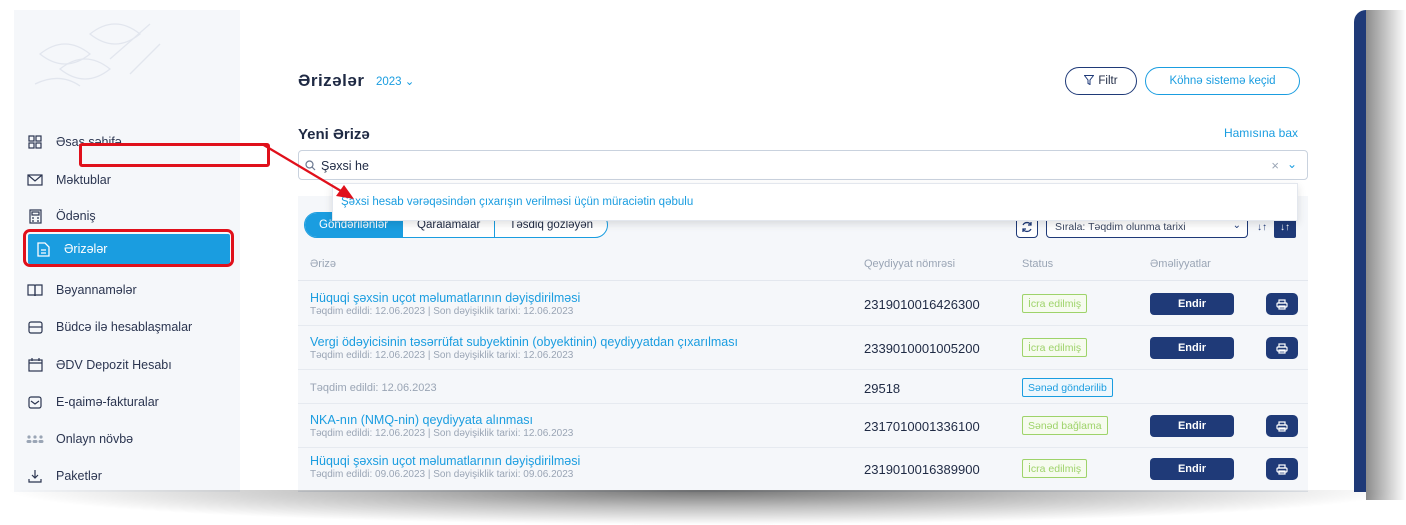  Describe the element at coordinates (35, 142) in the screenshot. I see `grid-icon` at that location.